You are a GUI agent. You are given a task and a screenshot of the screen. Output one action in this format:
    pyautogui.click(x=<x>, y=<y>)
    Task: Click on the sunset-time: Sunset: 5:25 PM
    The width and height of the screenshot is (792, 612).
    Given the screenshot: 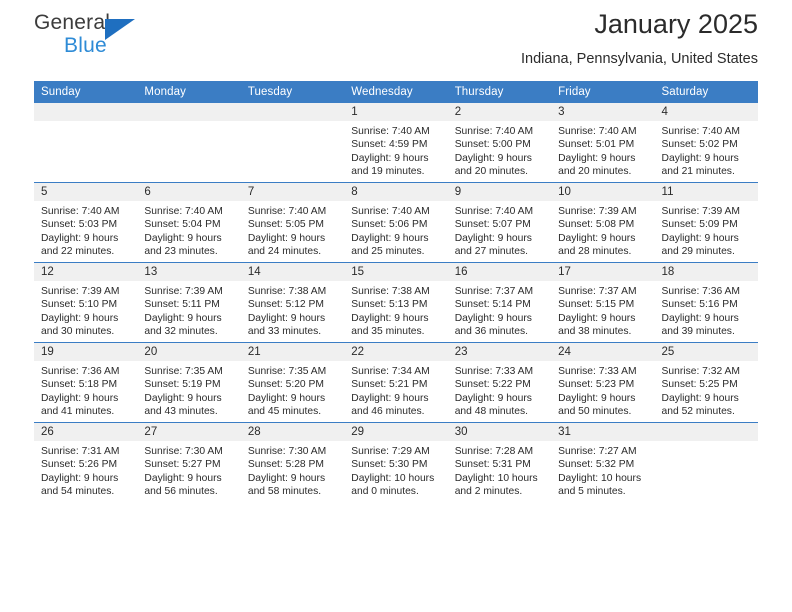 What is the action you would take?
    pyautogui.click(x=699, y=385)
    